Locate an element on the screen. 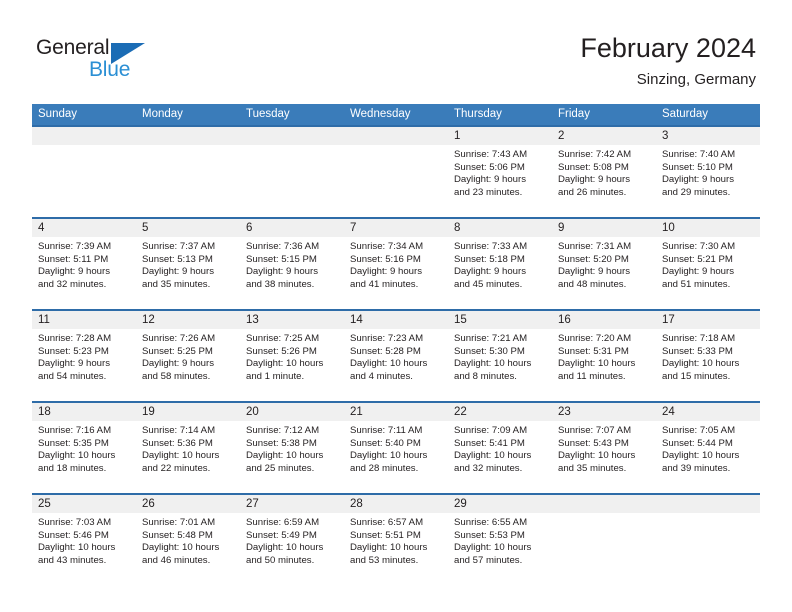  day-number: 29 is located at coordinates (500, 504).